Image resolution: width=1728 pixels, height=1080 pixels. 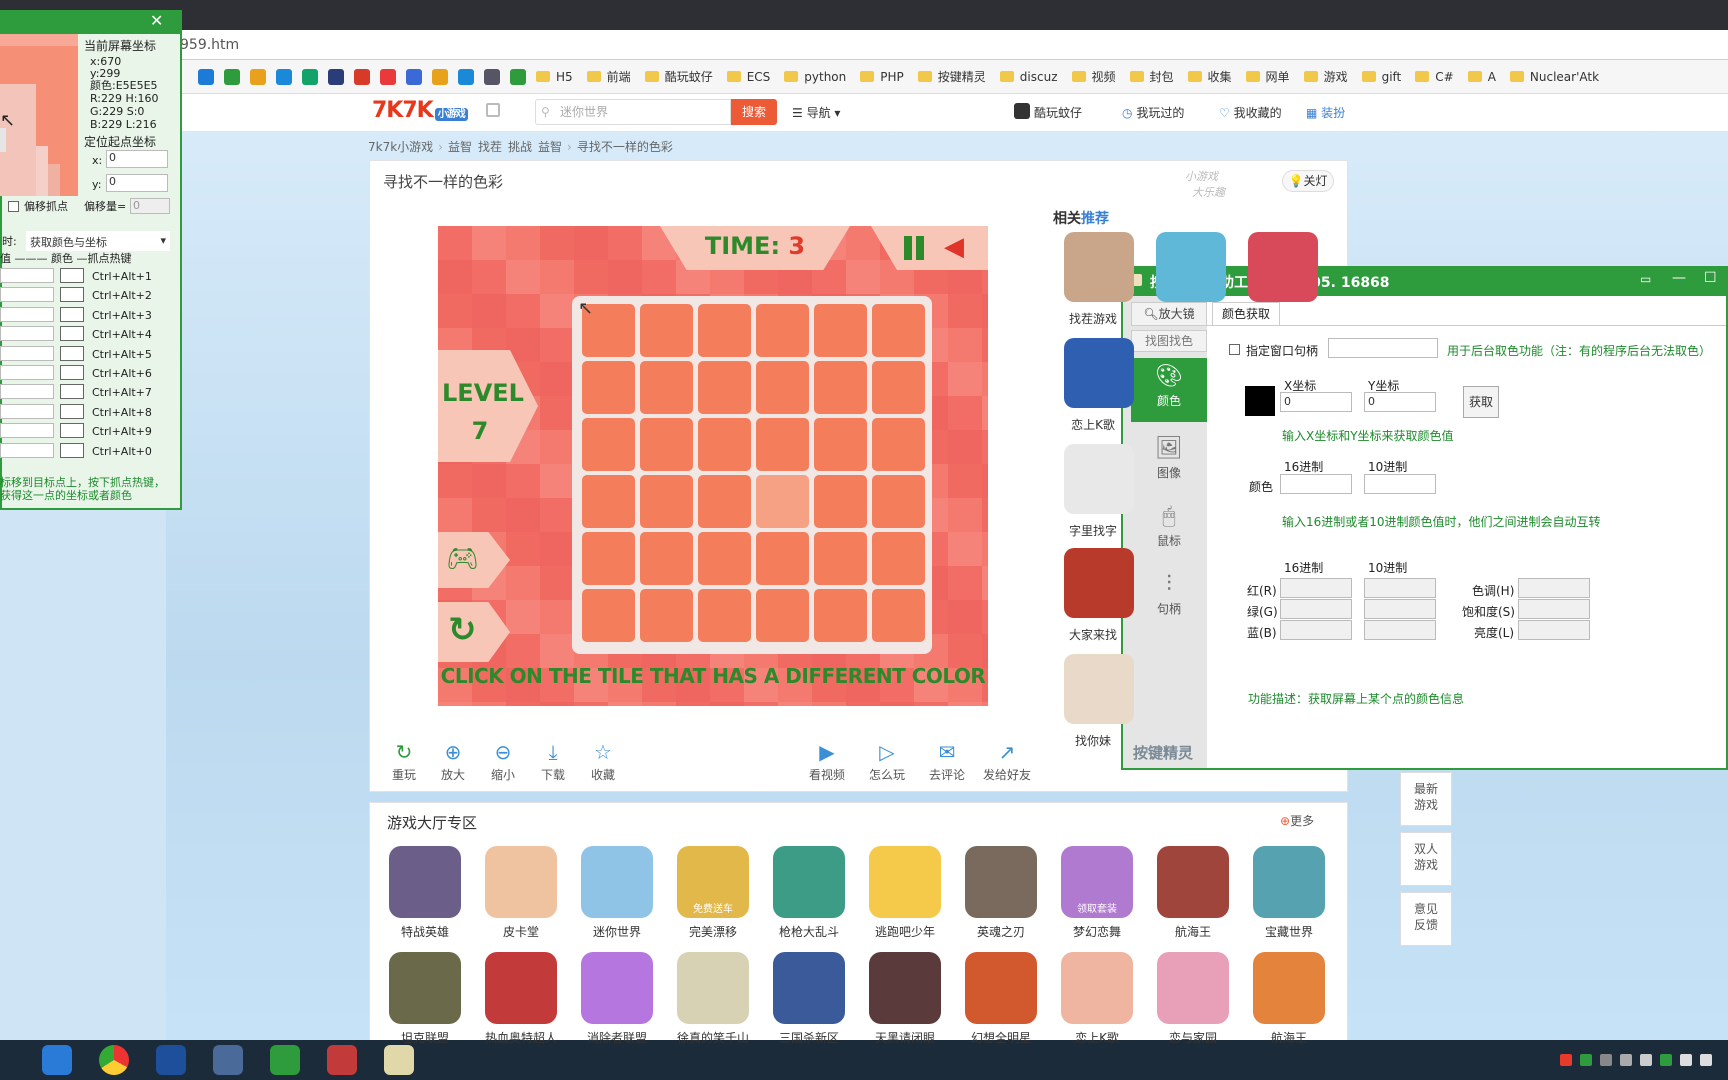 I want to click on tab-find-image: 找图找色, so click(x=1169, y=341).